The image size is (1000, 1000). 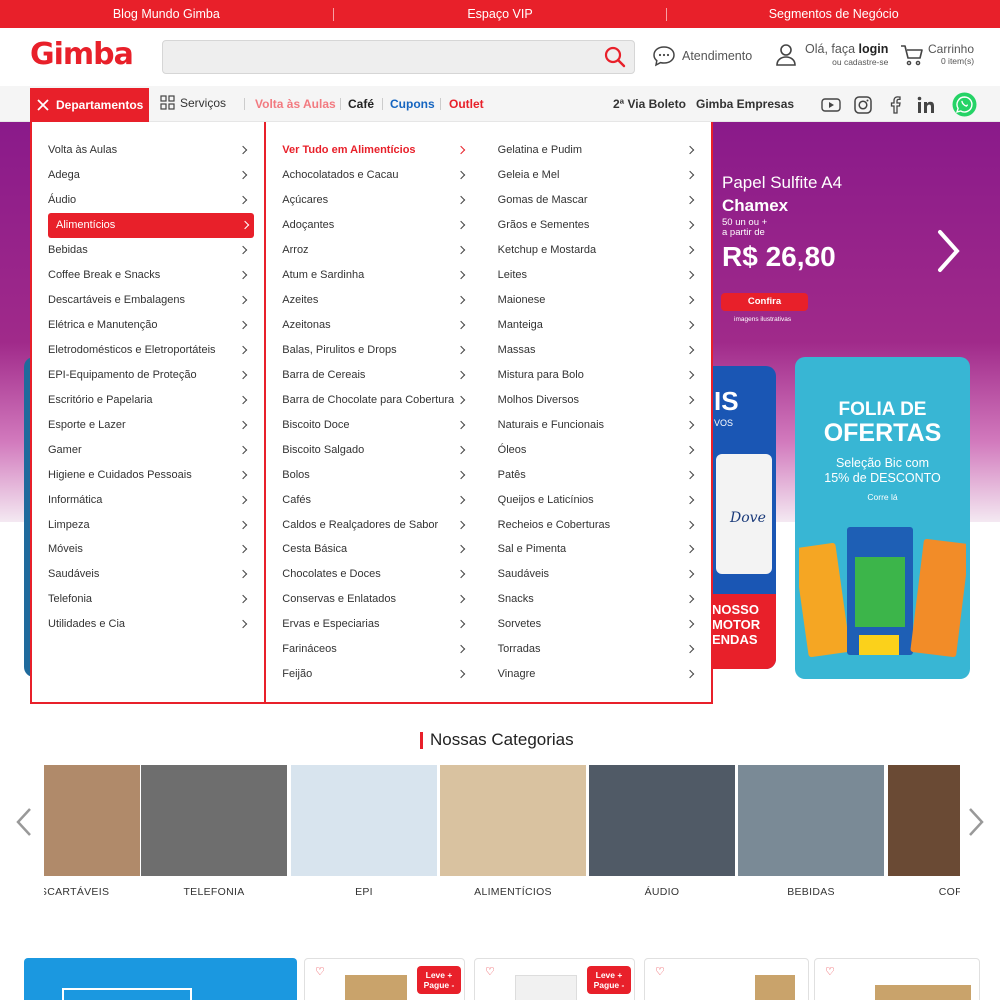 What do you see at coordinates (380, 499) in the screenshot?
I see `subcategory-item: Cafés` at bounding box center [380, 499].